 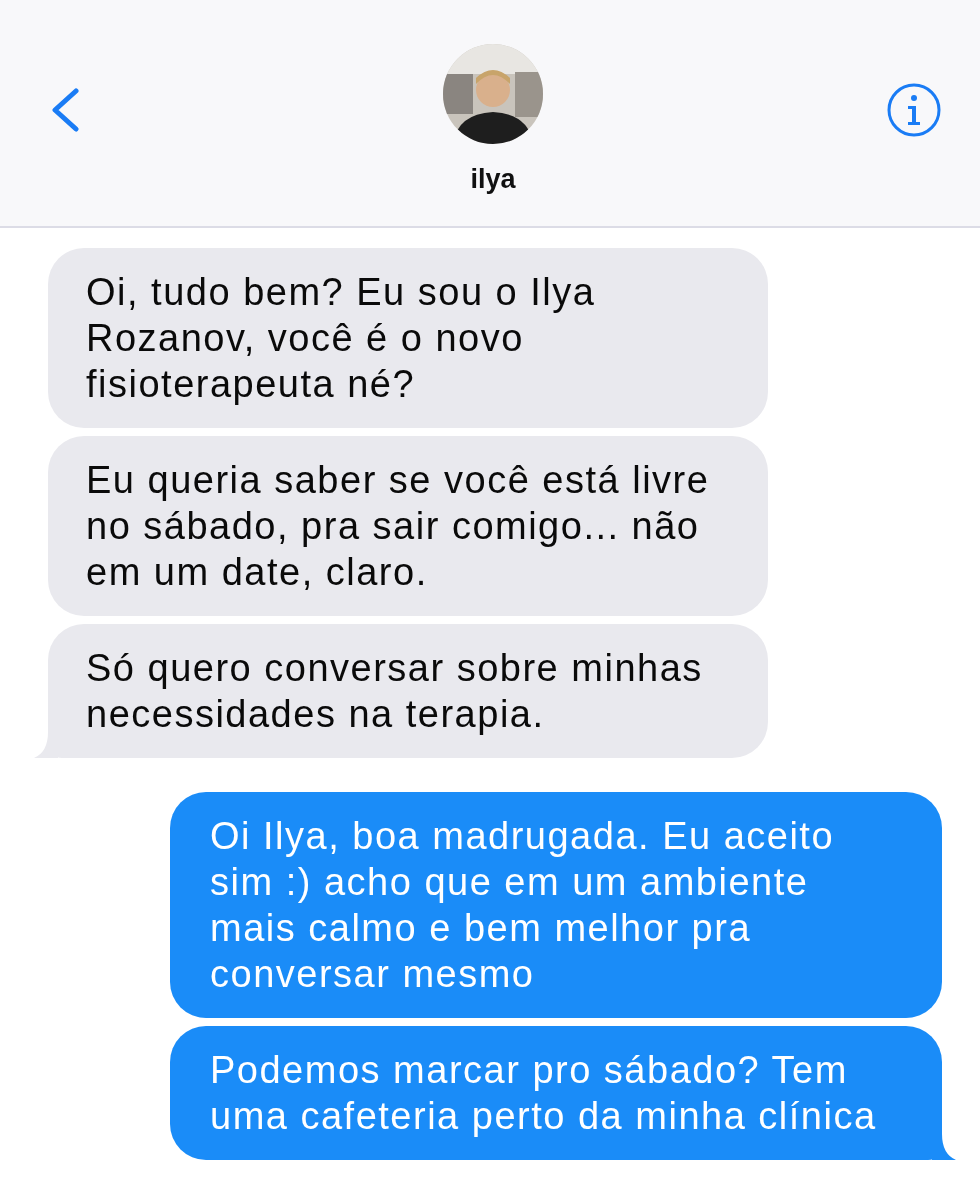 What do you see at coordinates (914, 110) in the screenshot?
I see `info-icon` at bounding box center [914, 110].